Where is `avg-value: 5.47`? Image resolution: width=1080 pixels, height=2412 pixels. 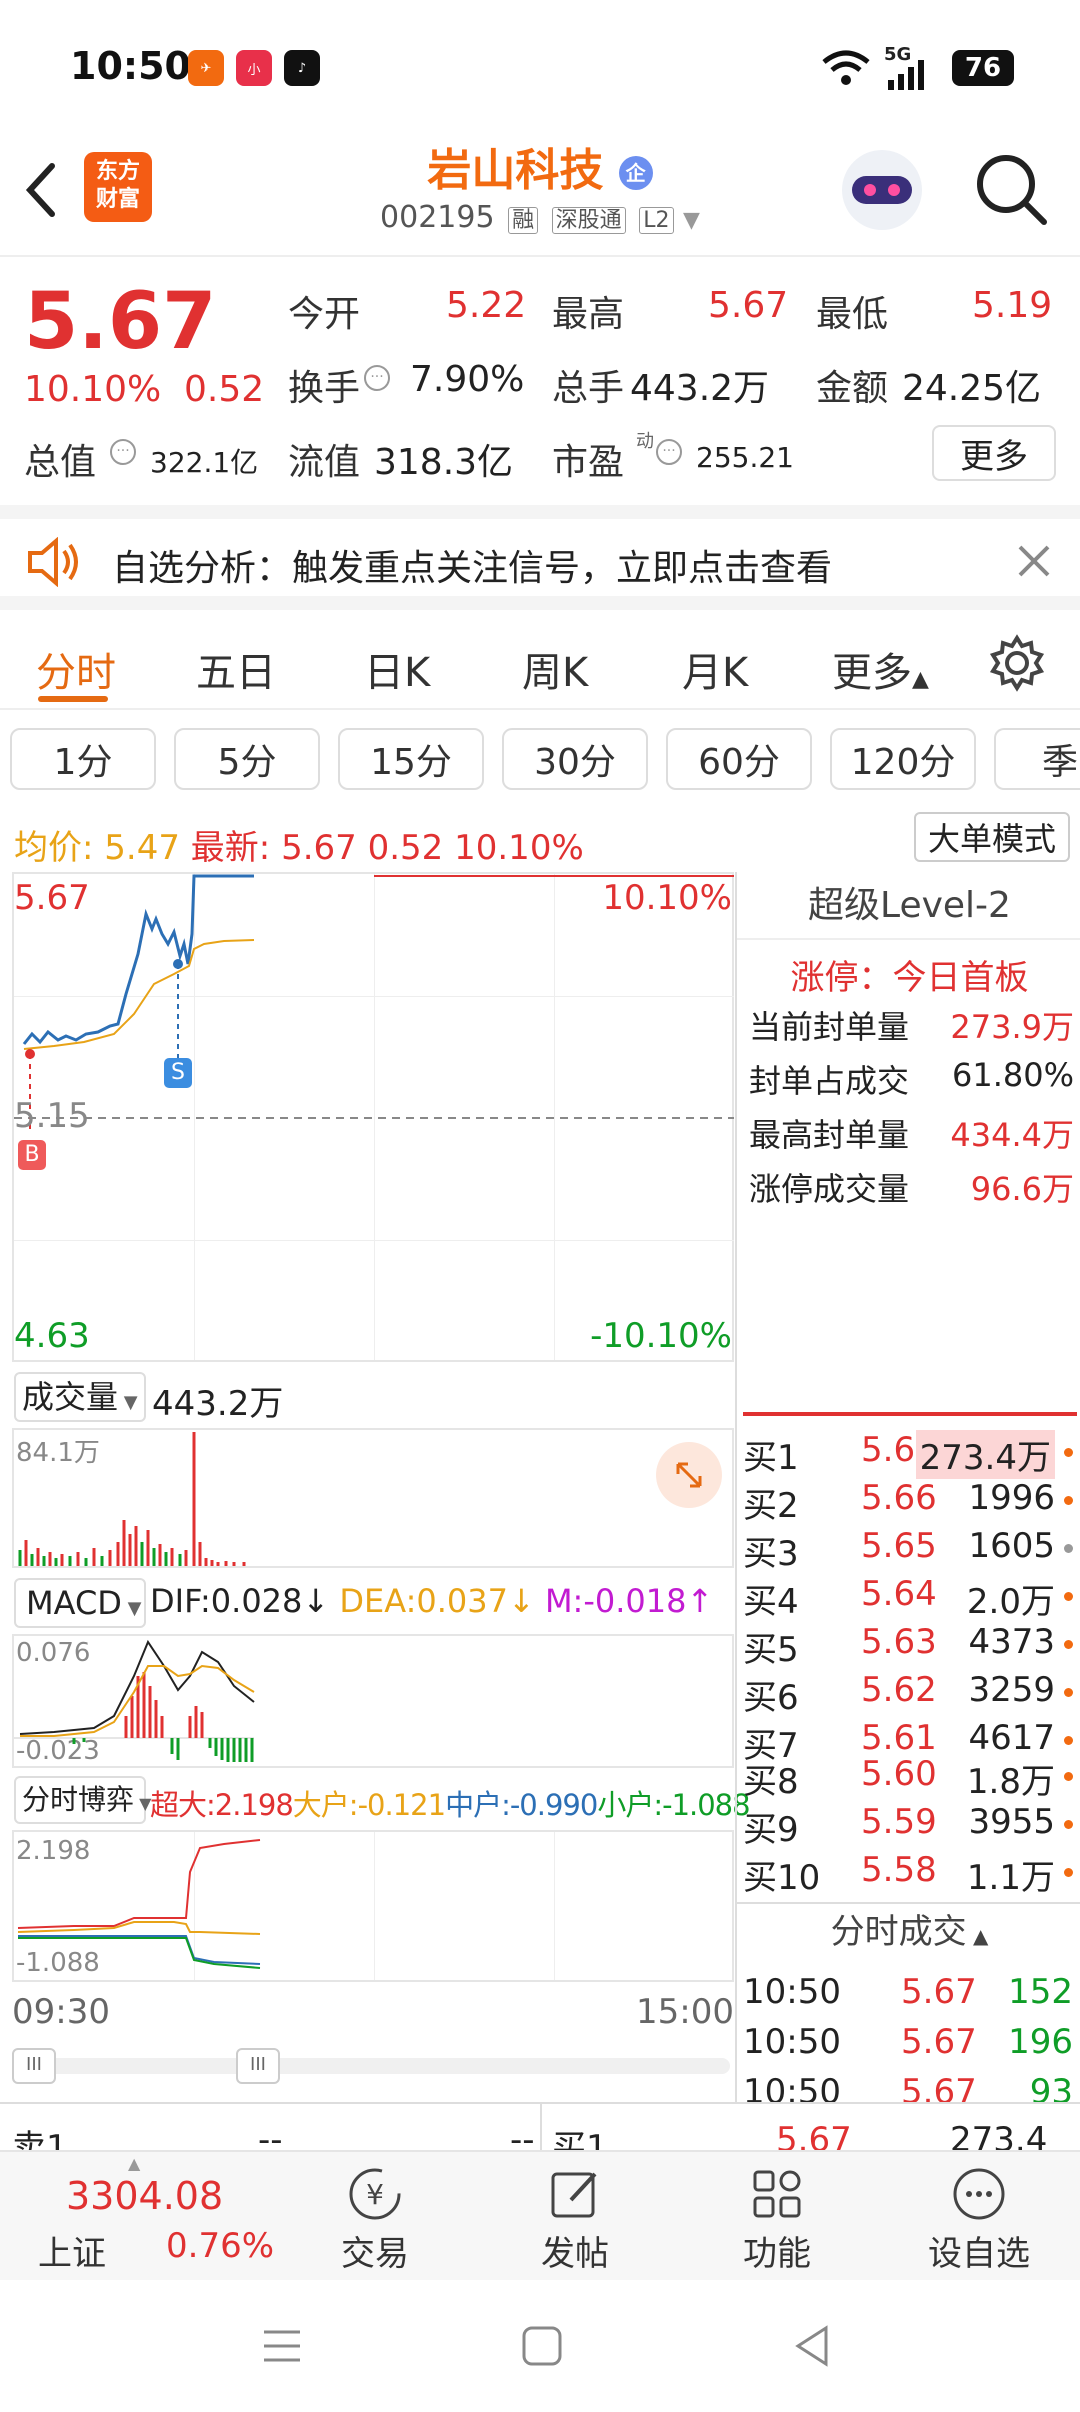 avg-value: 5.47 is located at coordinates (142, 848).